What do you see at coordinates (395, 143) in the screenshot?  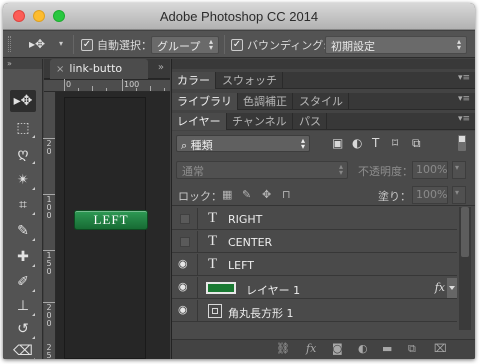 I see `shape-filter-icon: ⌑` at bounding box center [395, 143].